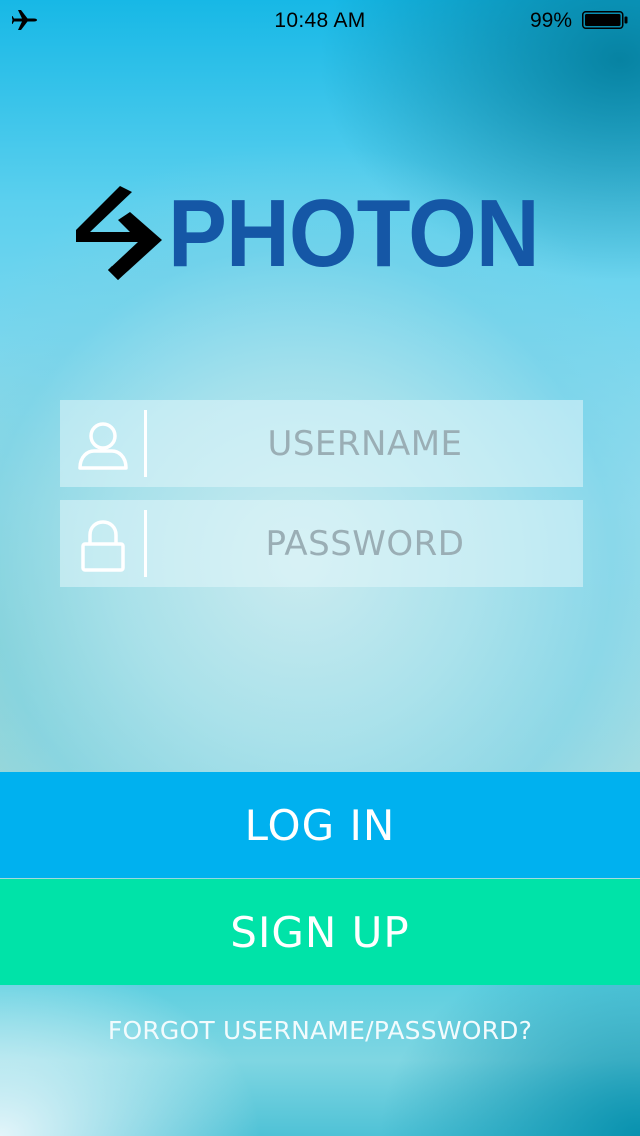 The image size is (640, 1136). What do you see at coordinates (320, 825) in the screenshot?
I see `login-button: LOG IN` at bounding box center [320, 825].